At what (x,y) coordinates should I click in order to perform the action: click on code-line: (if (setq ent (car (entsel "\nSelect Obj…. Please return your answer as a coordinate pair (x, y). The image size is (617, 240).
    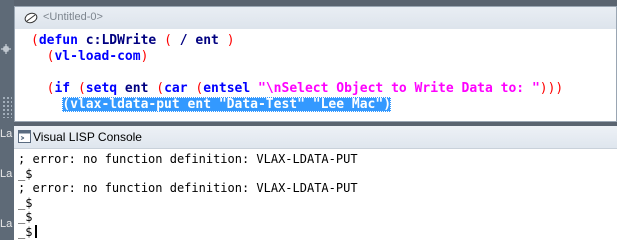
    Looking at the image, I should click on (321, 89).